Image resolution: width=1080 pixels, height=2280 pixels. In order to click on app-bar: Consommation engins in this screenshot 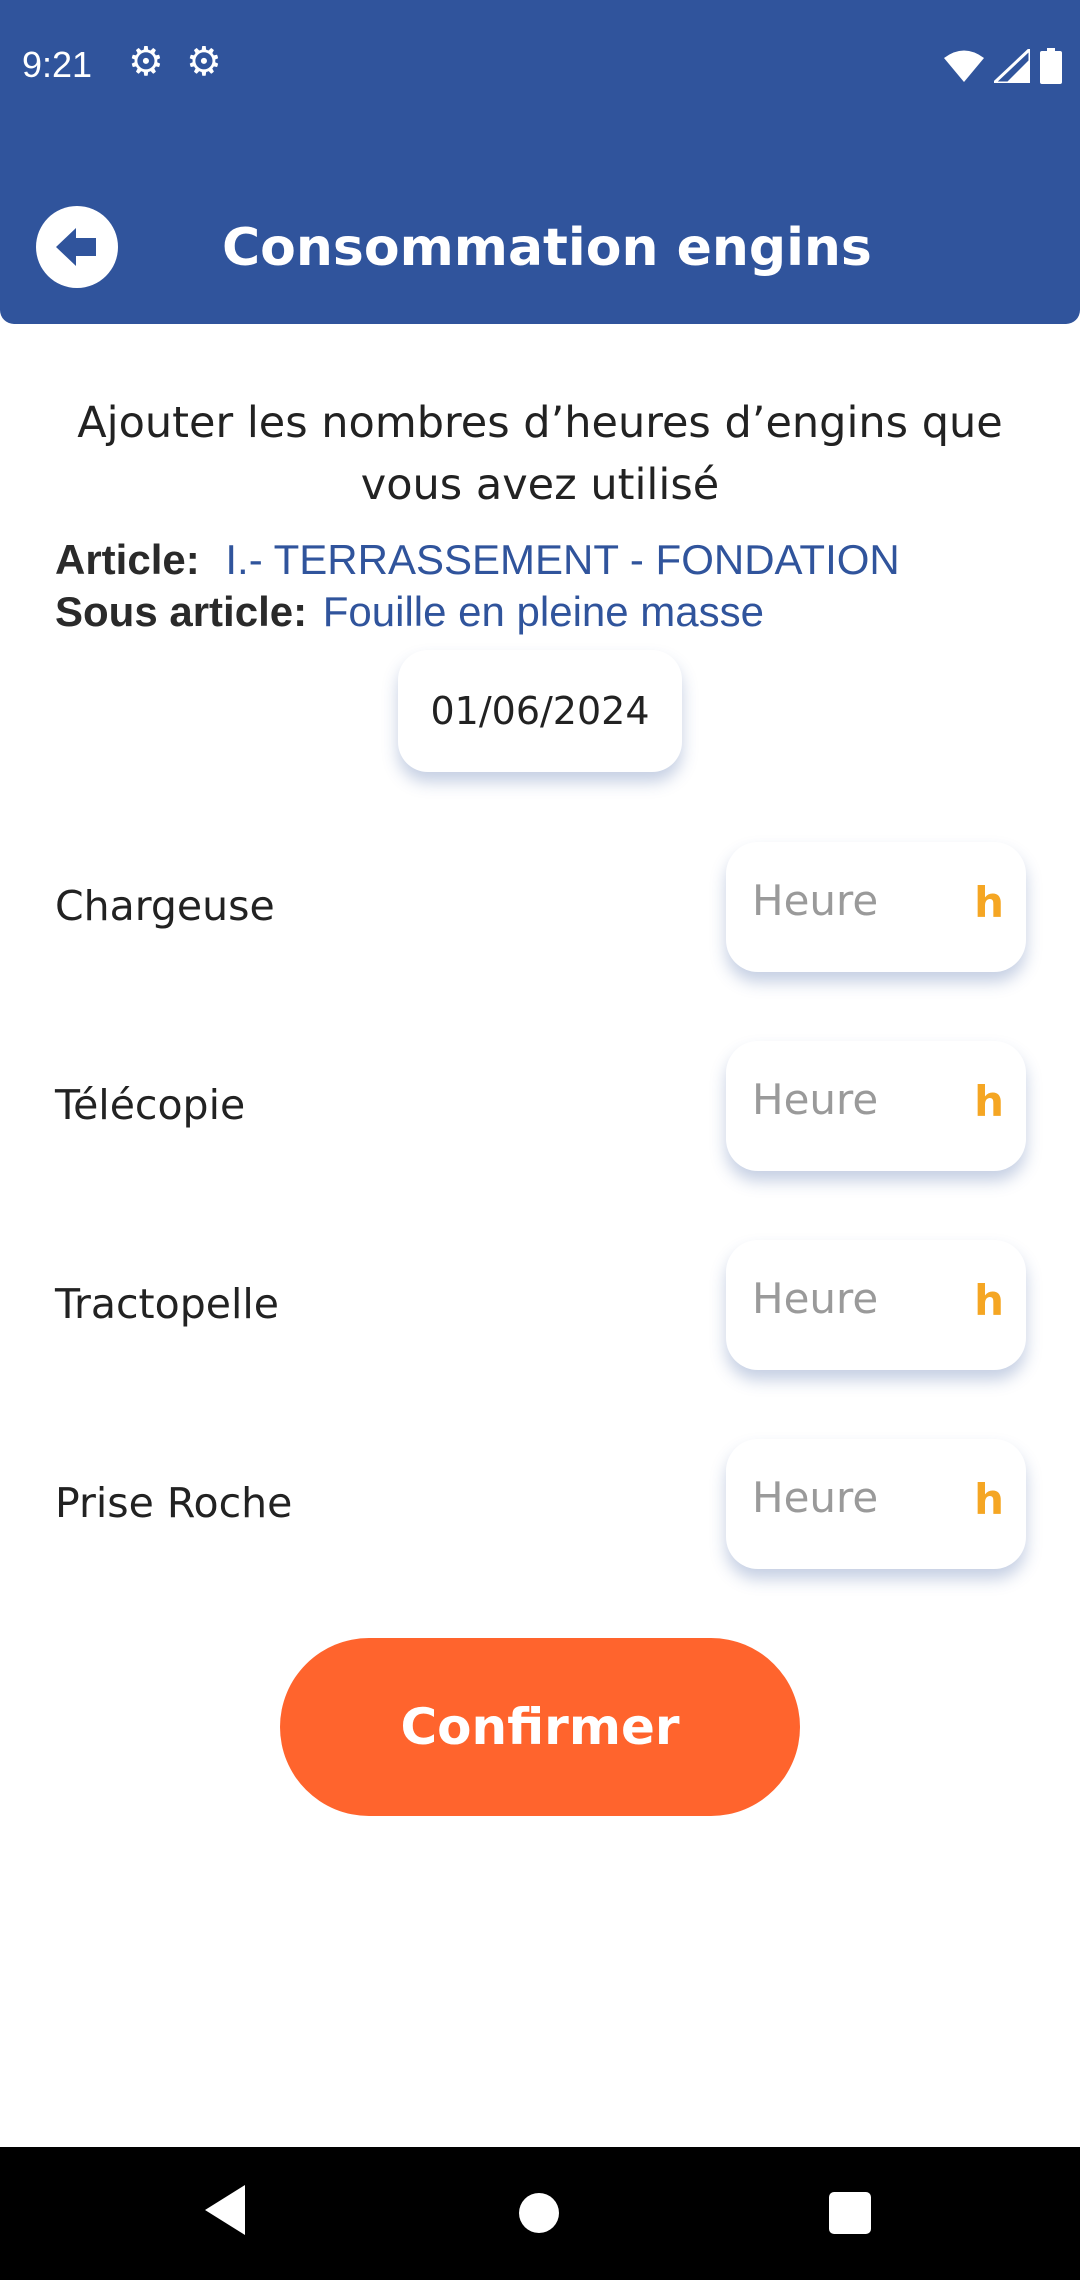, I will do `click(540, 227)`.